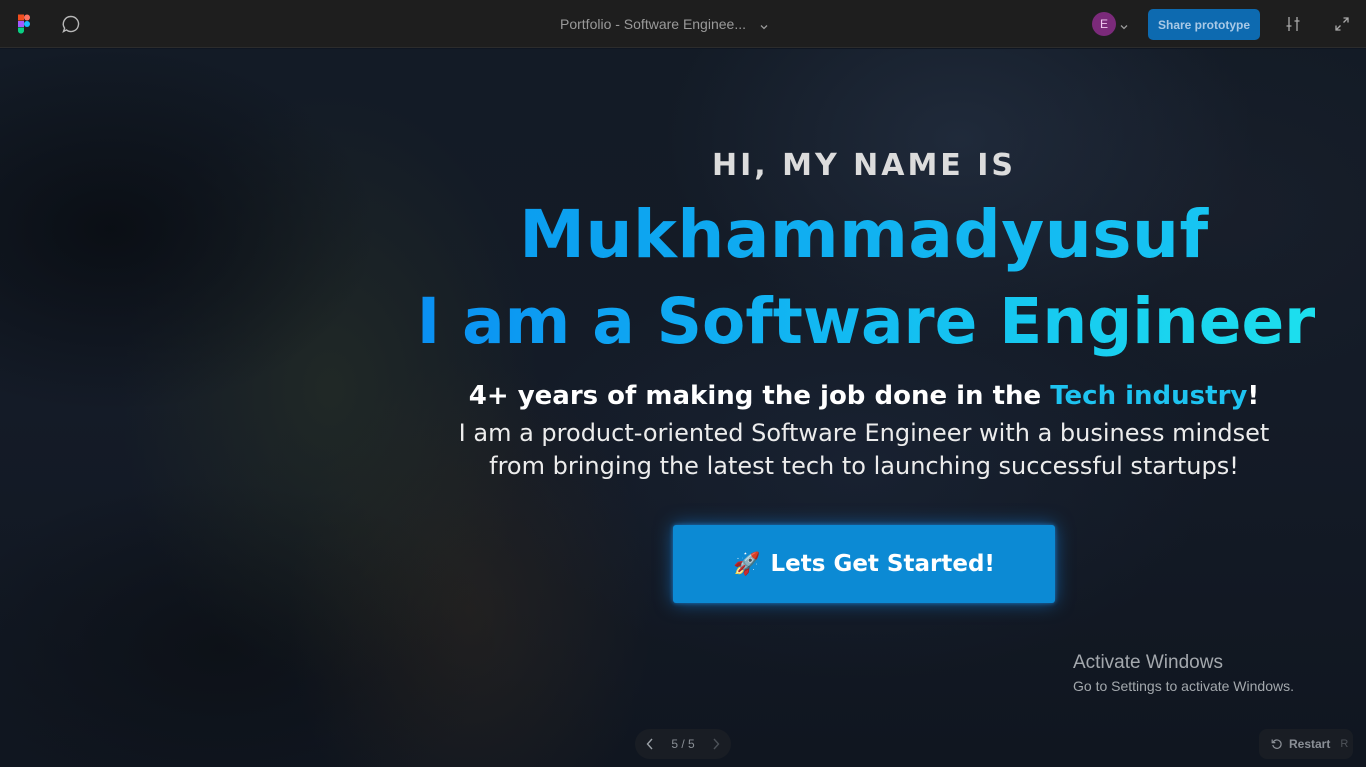 The width and height of the screenshot is (1366, 767). What do you see at coordinates (1253, 396) in the screenshot?
I see `subtitle-end: !` at bounding box center [1253, 396].